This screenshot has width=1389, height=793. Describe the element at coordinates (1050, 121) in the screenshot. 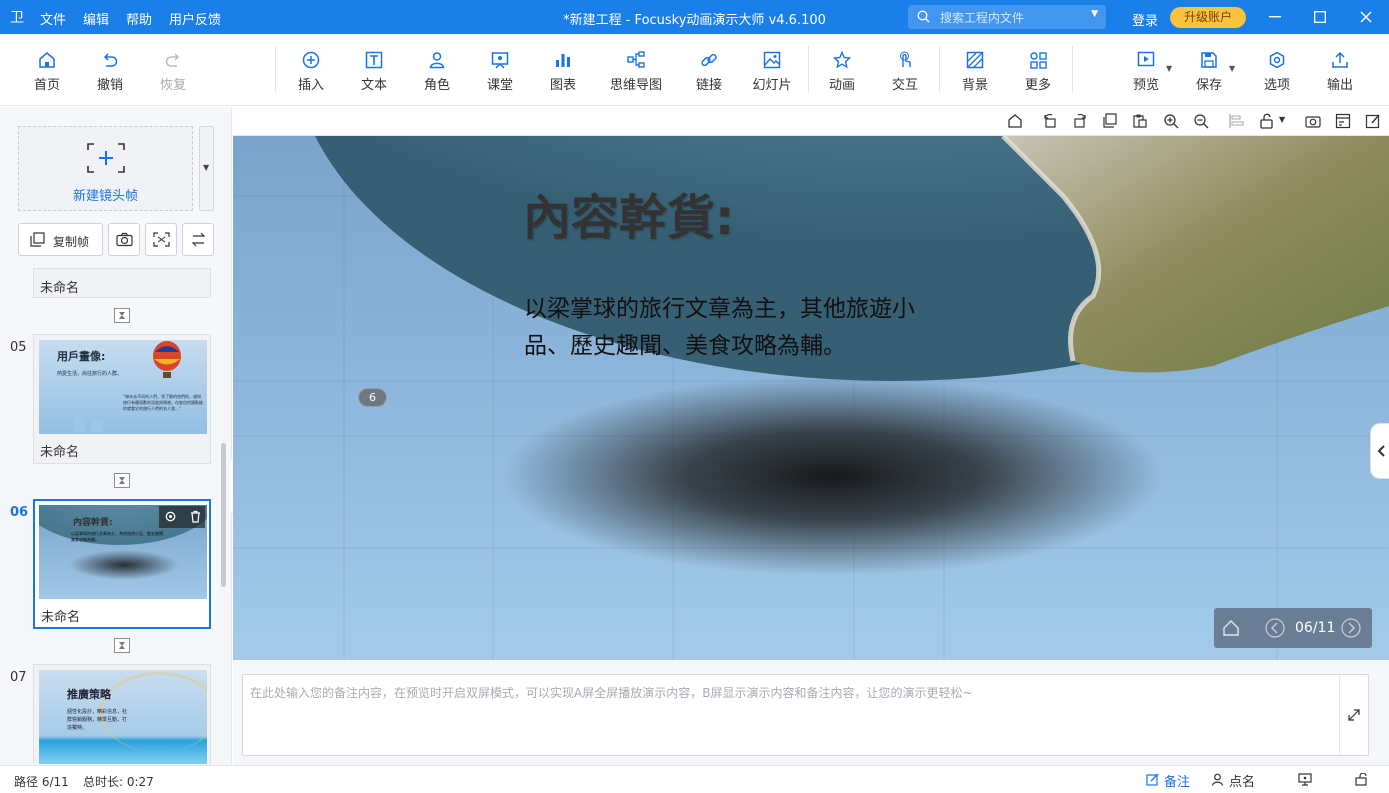

I see `rotate-left-icon` at that location.